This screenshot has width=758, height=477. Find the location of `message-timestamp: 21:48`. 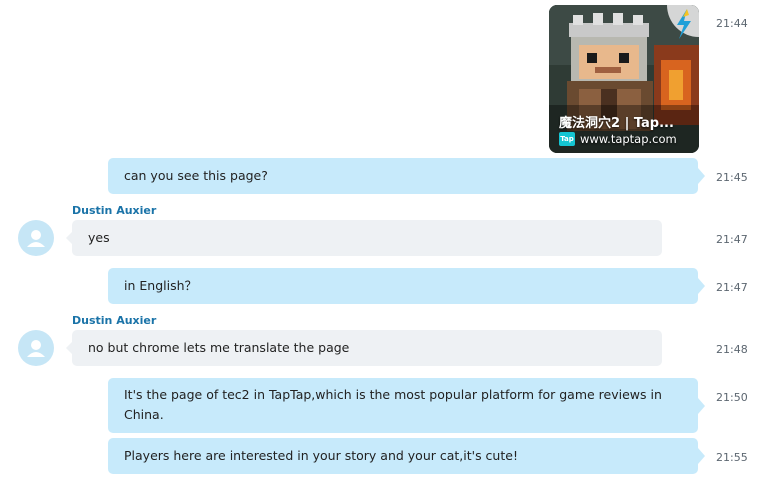

message-timestamp: 21:48 is located at coordinates (732, 349).